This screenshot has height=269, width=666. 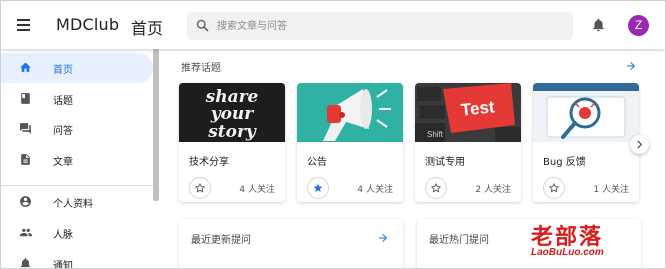 I want to click on sidebar-item-label: 话题, so click(x=63, y=101).